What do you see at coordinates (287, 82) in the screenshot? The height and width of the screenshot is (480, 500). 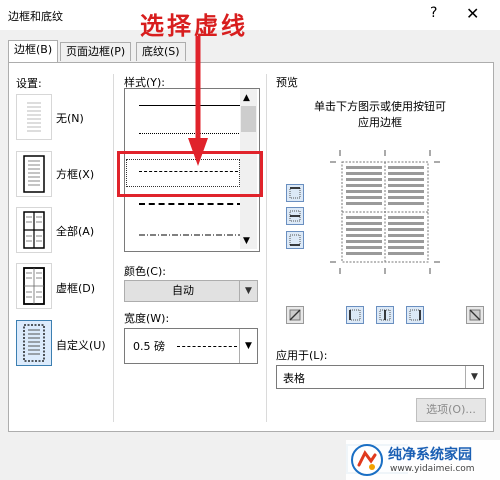 I see `preview-header: 预览` at bounding box center [287, 82].